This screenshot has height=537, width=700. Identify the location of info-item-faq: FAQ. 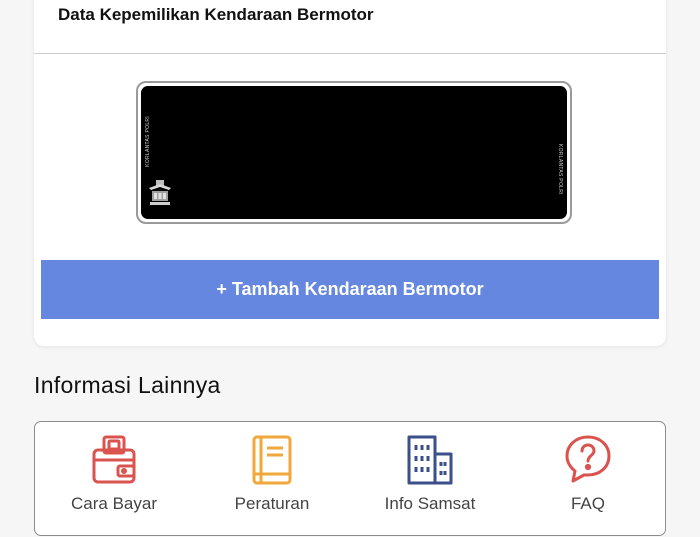
(588, 479).